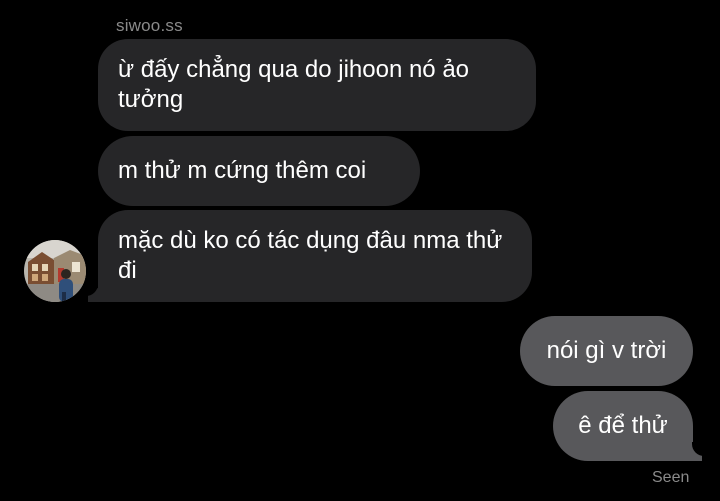 The width and height of the screenshot is (720, 501). I want to click on message-text: ê để thử, so click(623, 425).